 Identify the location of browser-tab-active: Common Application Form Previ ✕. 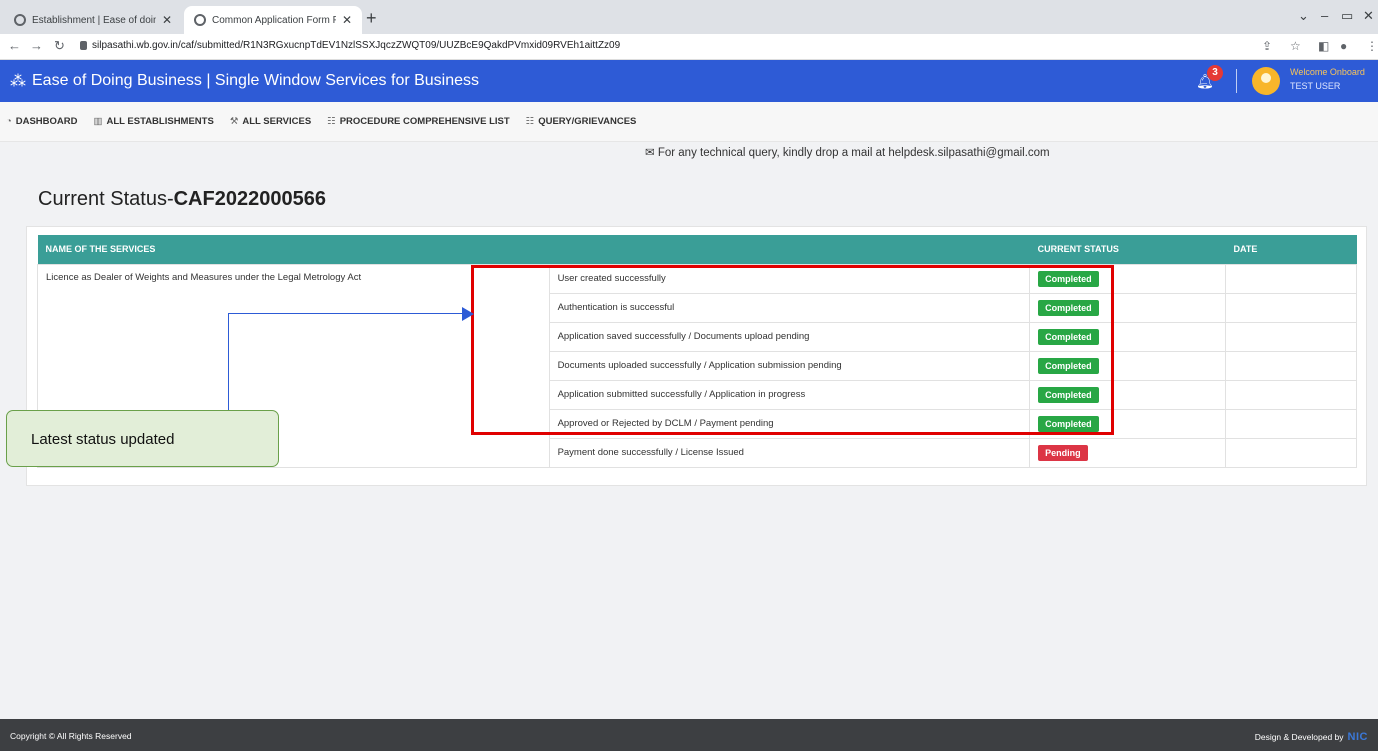
(273, 20).